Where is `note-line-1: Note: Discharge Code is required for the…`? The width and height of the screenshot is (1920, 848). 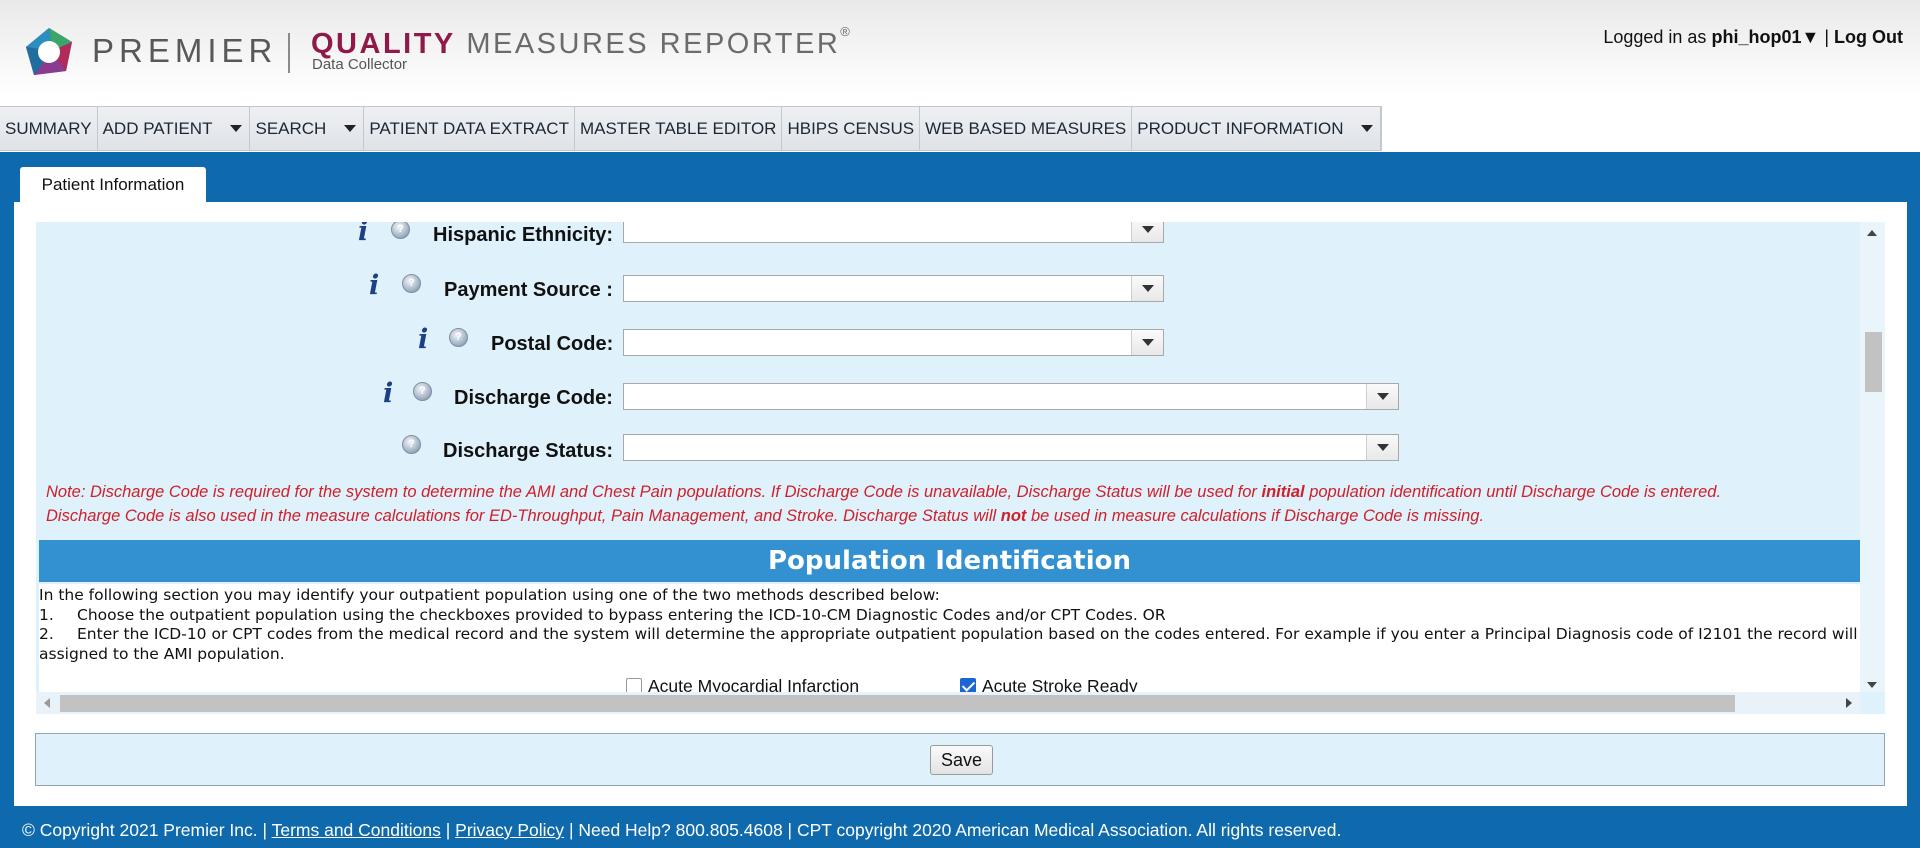
note-line-1: Note: Discharge Code is required for the… is located at coordinates (953, 492).